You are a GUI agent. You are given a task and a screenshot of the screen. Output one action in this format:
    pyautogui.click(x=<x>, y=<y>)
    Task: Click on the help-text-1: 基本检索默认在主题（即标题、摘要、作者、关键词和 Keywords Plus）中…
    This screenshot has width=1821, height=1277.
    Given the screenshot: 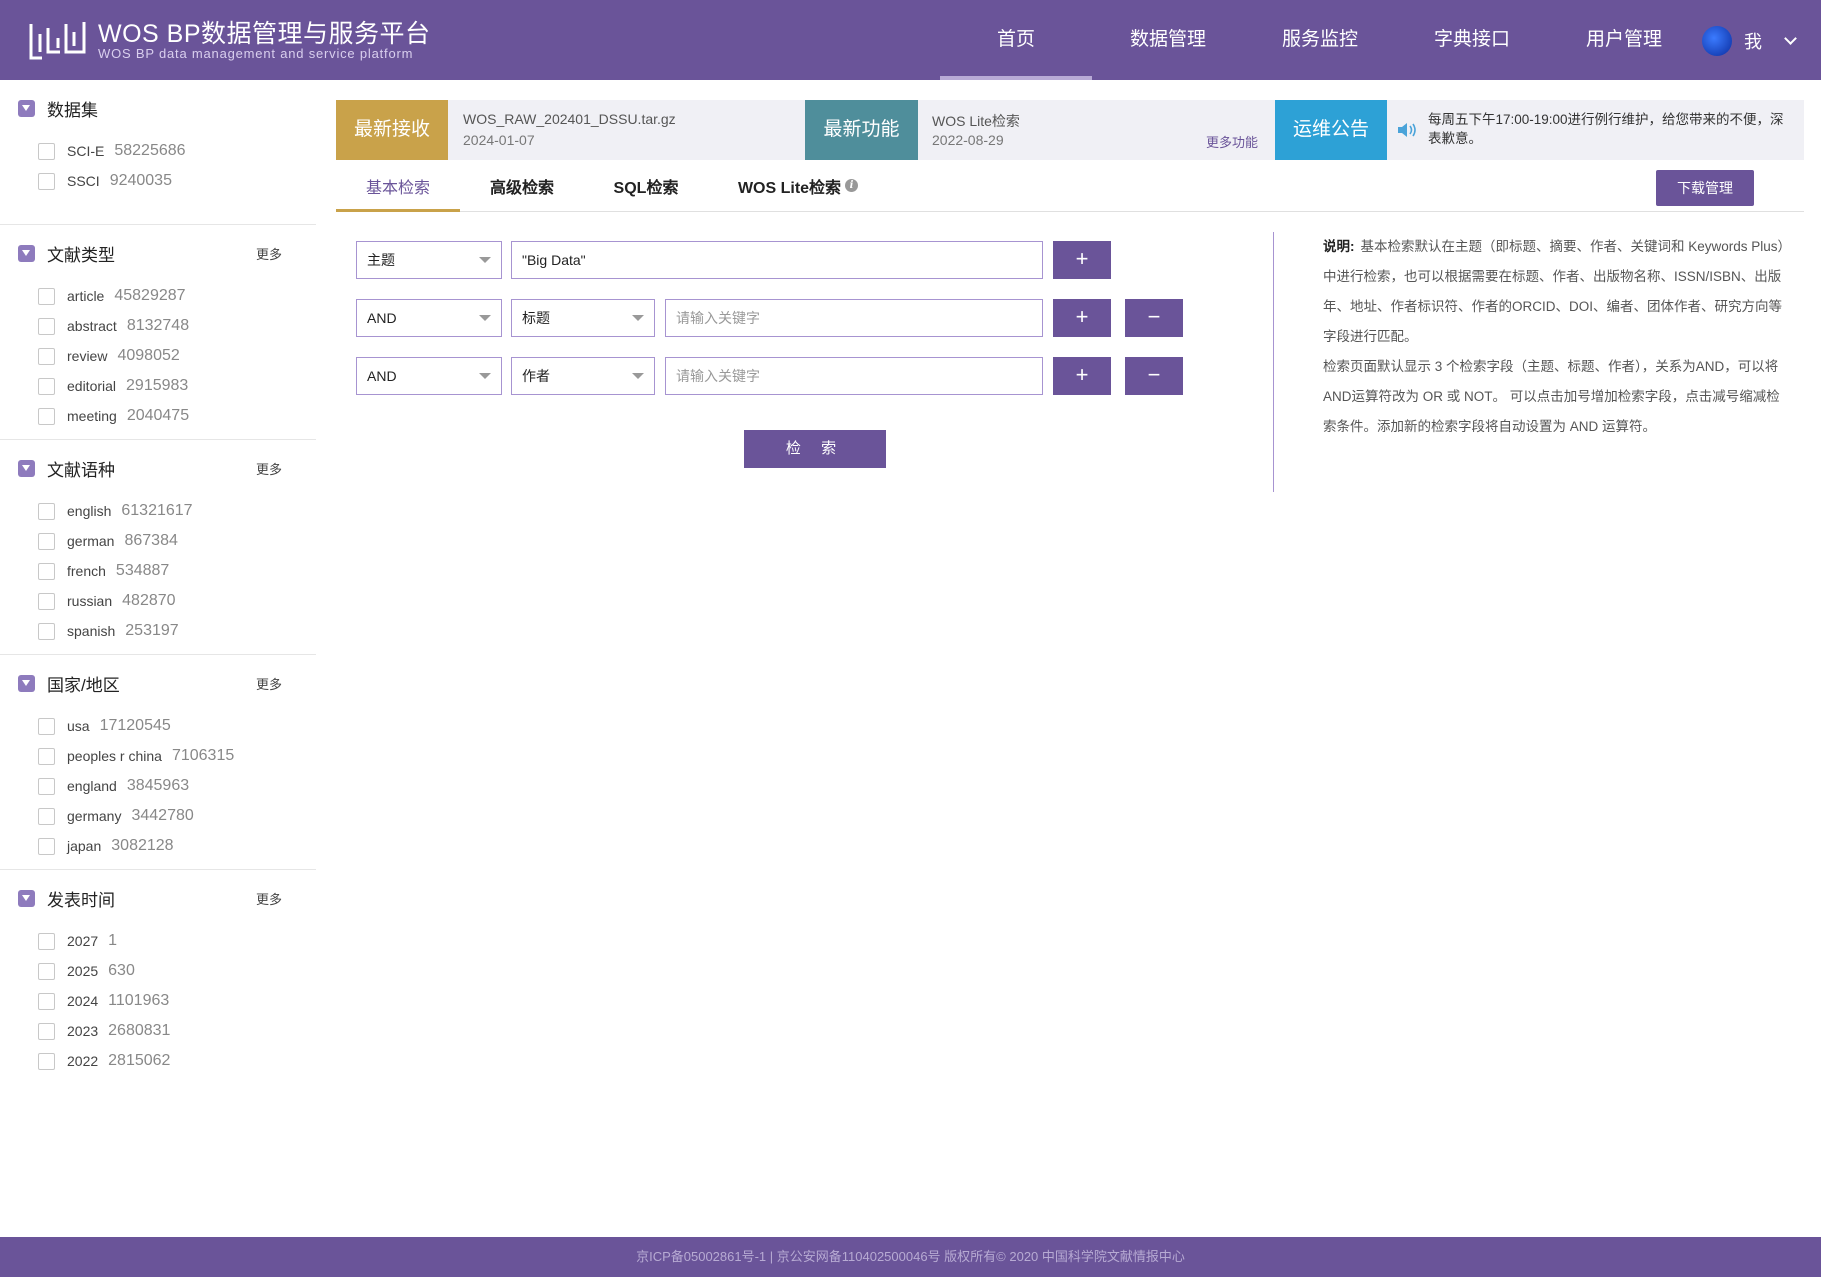 What is the action you would take?
    pyautogui.click(x=1554, y=291)
    